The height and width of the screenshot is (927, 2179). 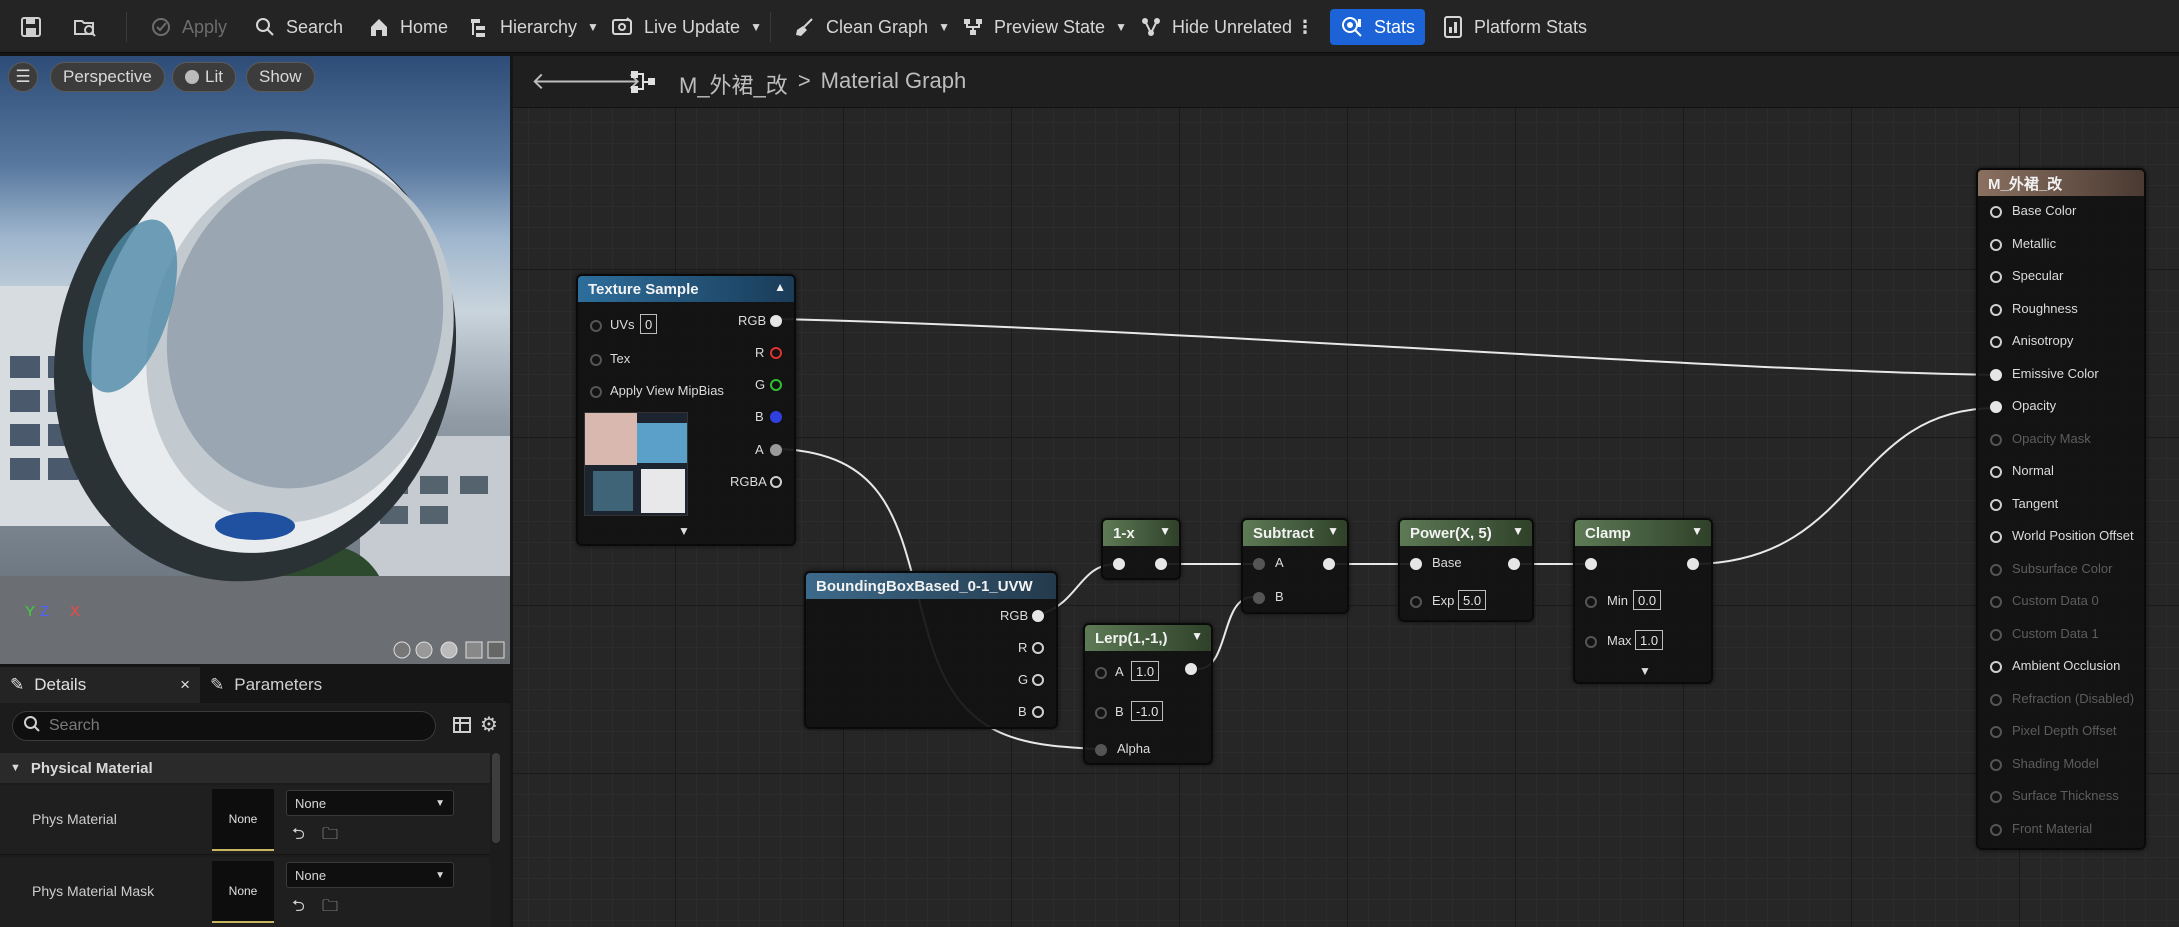 I want to click on phys-material-mask-select: None ▼, so click(x=370, y=875).